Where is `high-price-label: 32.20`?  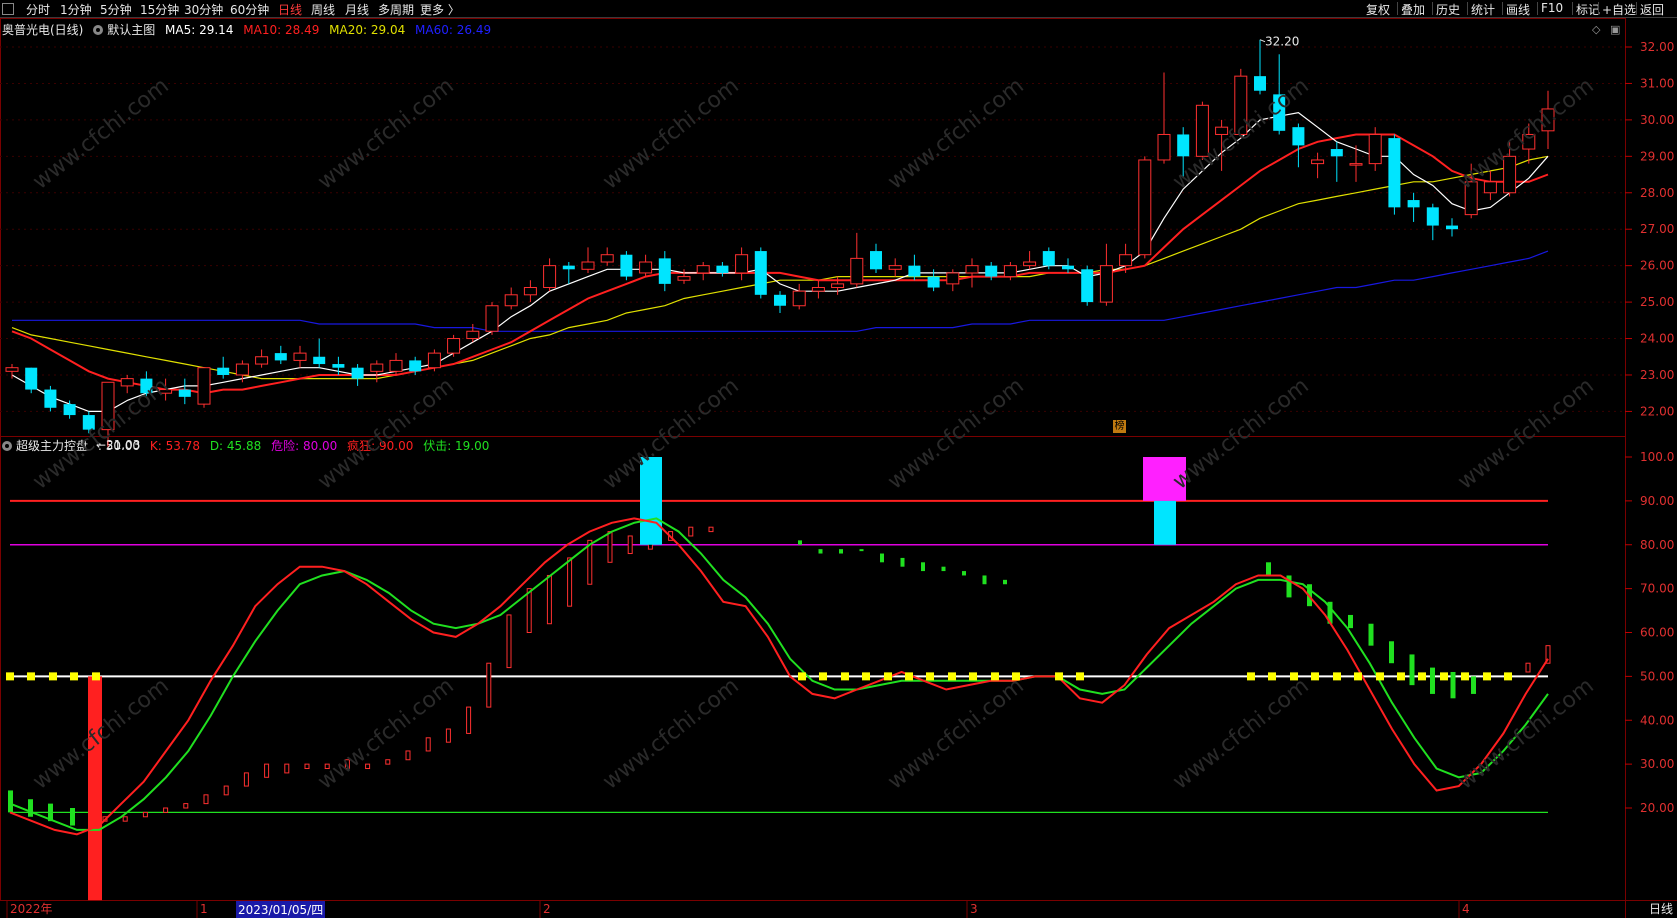
high-price-label: 32.20 is located at coordinates (1282, 42).